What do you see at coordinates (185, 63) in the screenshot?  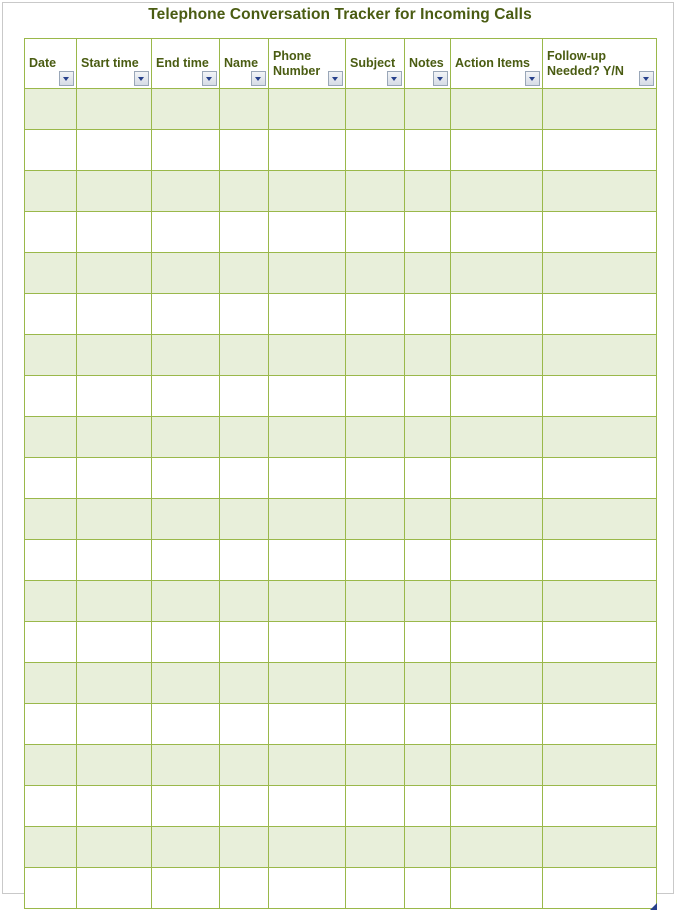 I see `column-header-end-time: End time` at bounding box center [185, 63].